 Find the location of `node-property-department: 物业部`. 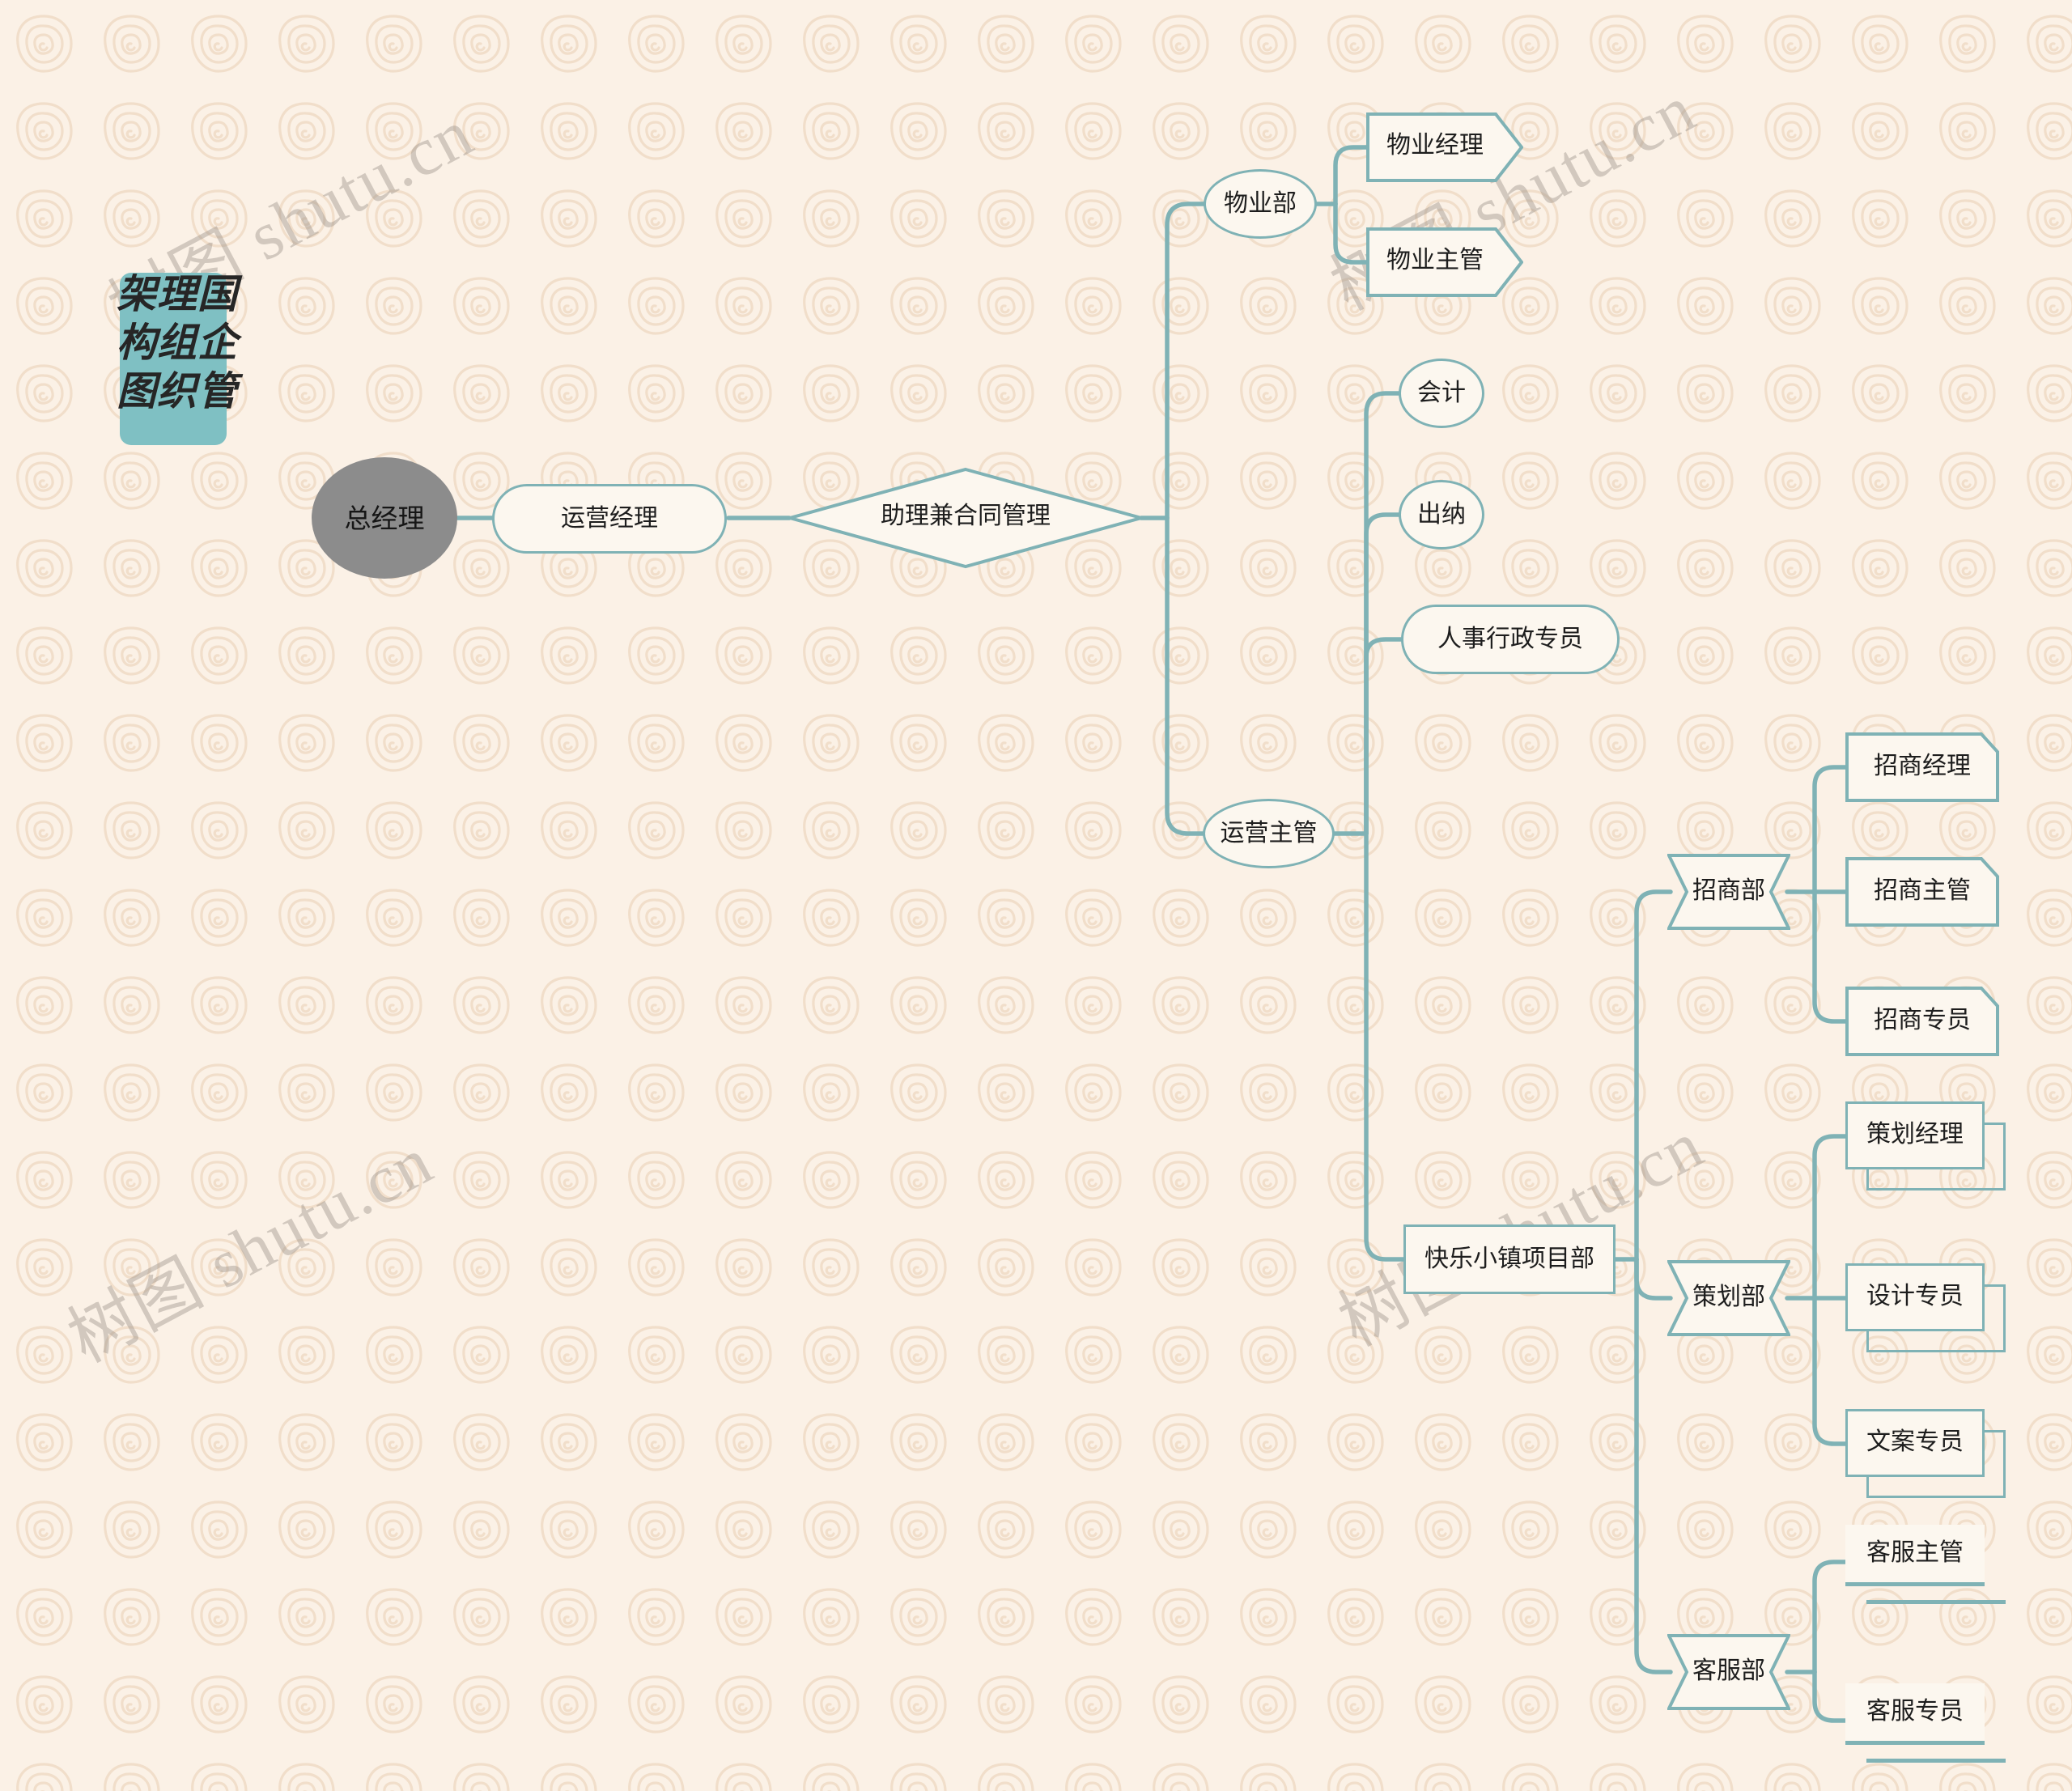

node-property-department: 物业部 is located at coordinates (1260, 204).